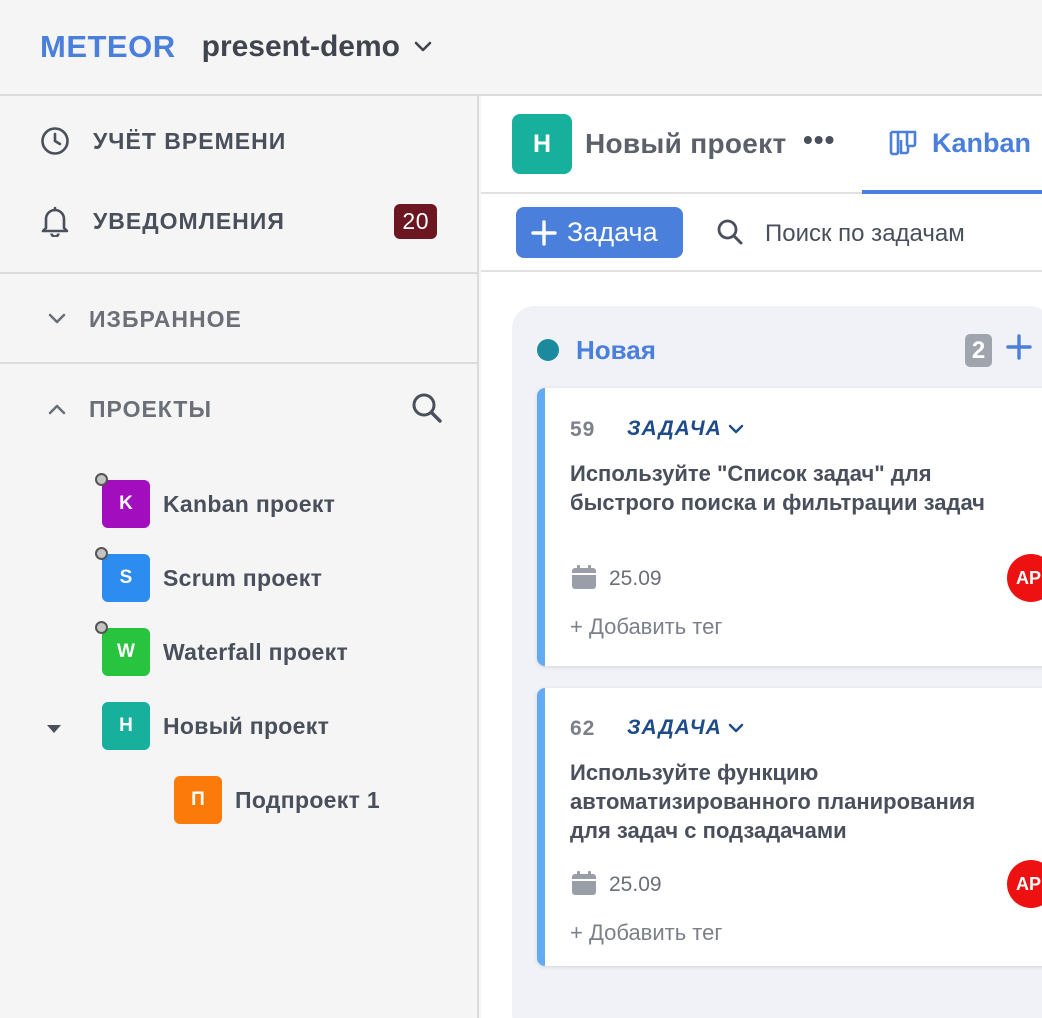 The width and height of the screenshot is (1042, 1018). Describe the element at coordinates (427, 410) in the screenshot. I see `projects-search-icon` at that location.